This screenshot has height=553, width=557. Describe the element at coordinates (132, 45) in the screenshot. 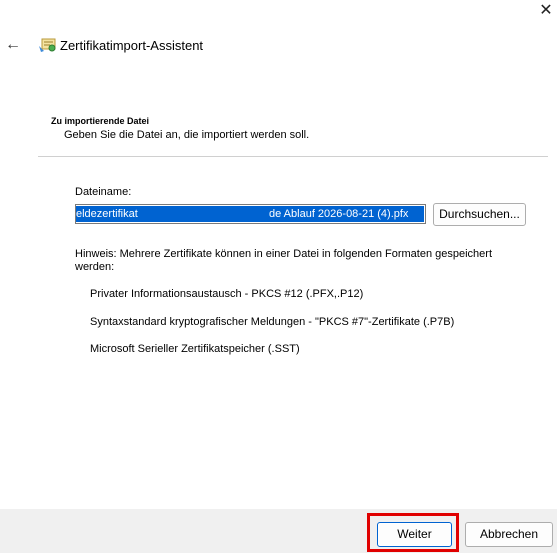

I see `wizard-title: Zertifikatimport-Assistent` at that location.